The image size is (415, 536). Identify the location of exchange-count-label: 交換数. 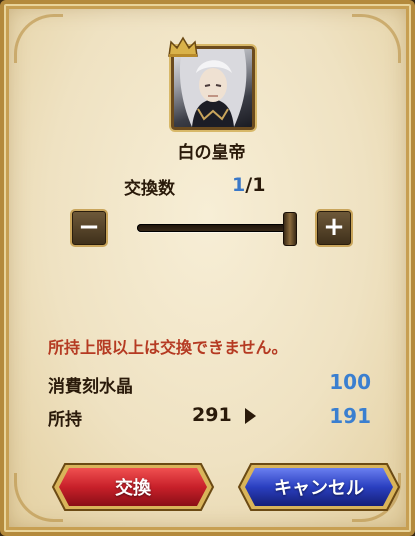
(149, 189).